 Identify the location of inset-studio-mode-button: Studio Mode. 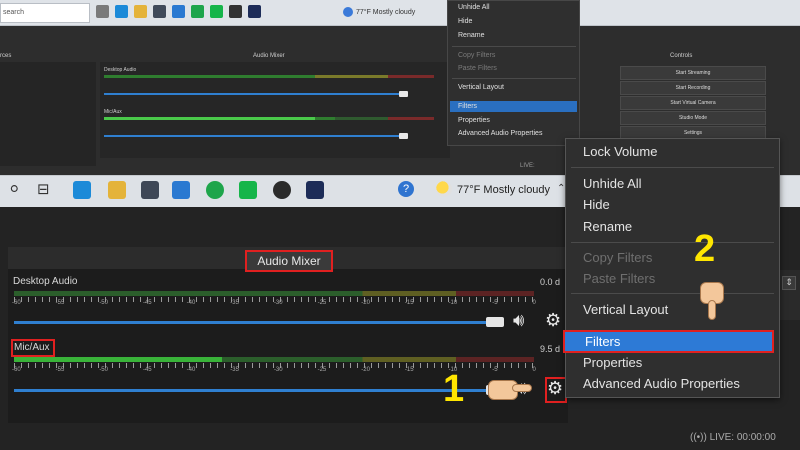
(693, 118).